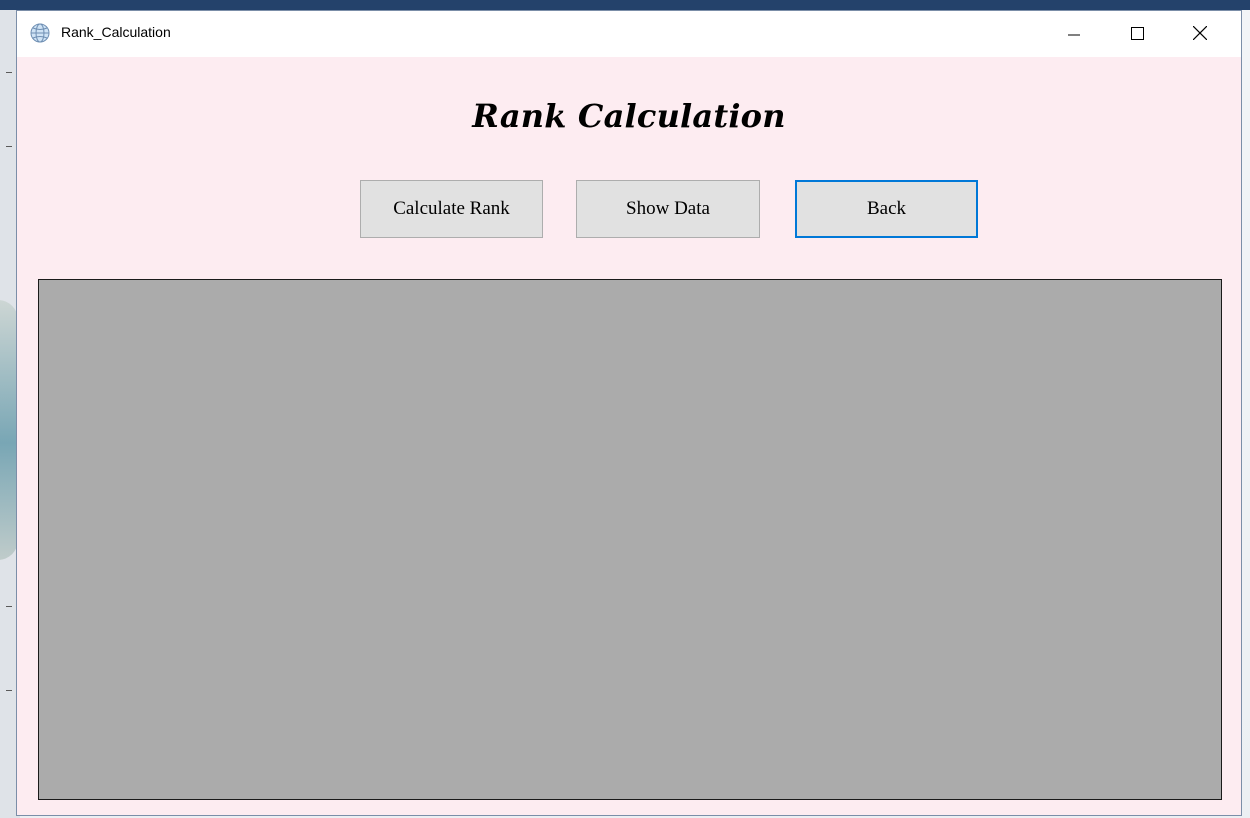 This screenshot has width=1250, height=818. Describe the element at coordinates (668, 209) in the screenshot. I see `show-data-button: Show Data` at that location.